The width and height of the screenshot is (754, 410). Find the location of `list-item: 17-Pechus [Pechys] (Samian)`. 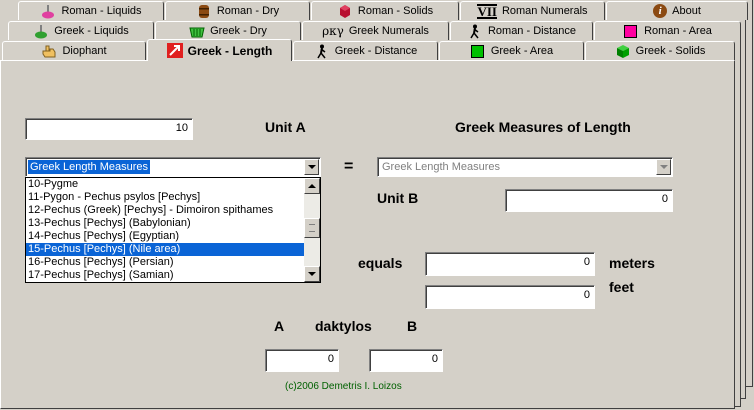

list-item: 17-Pechus [Pechys] (Samian) is located at coordinates (165, 275).